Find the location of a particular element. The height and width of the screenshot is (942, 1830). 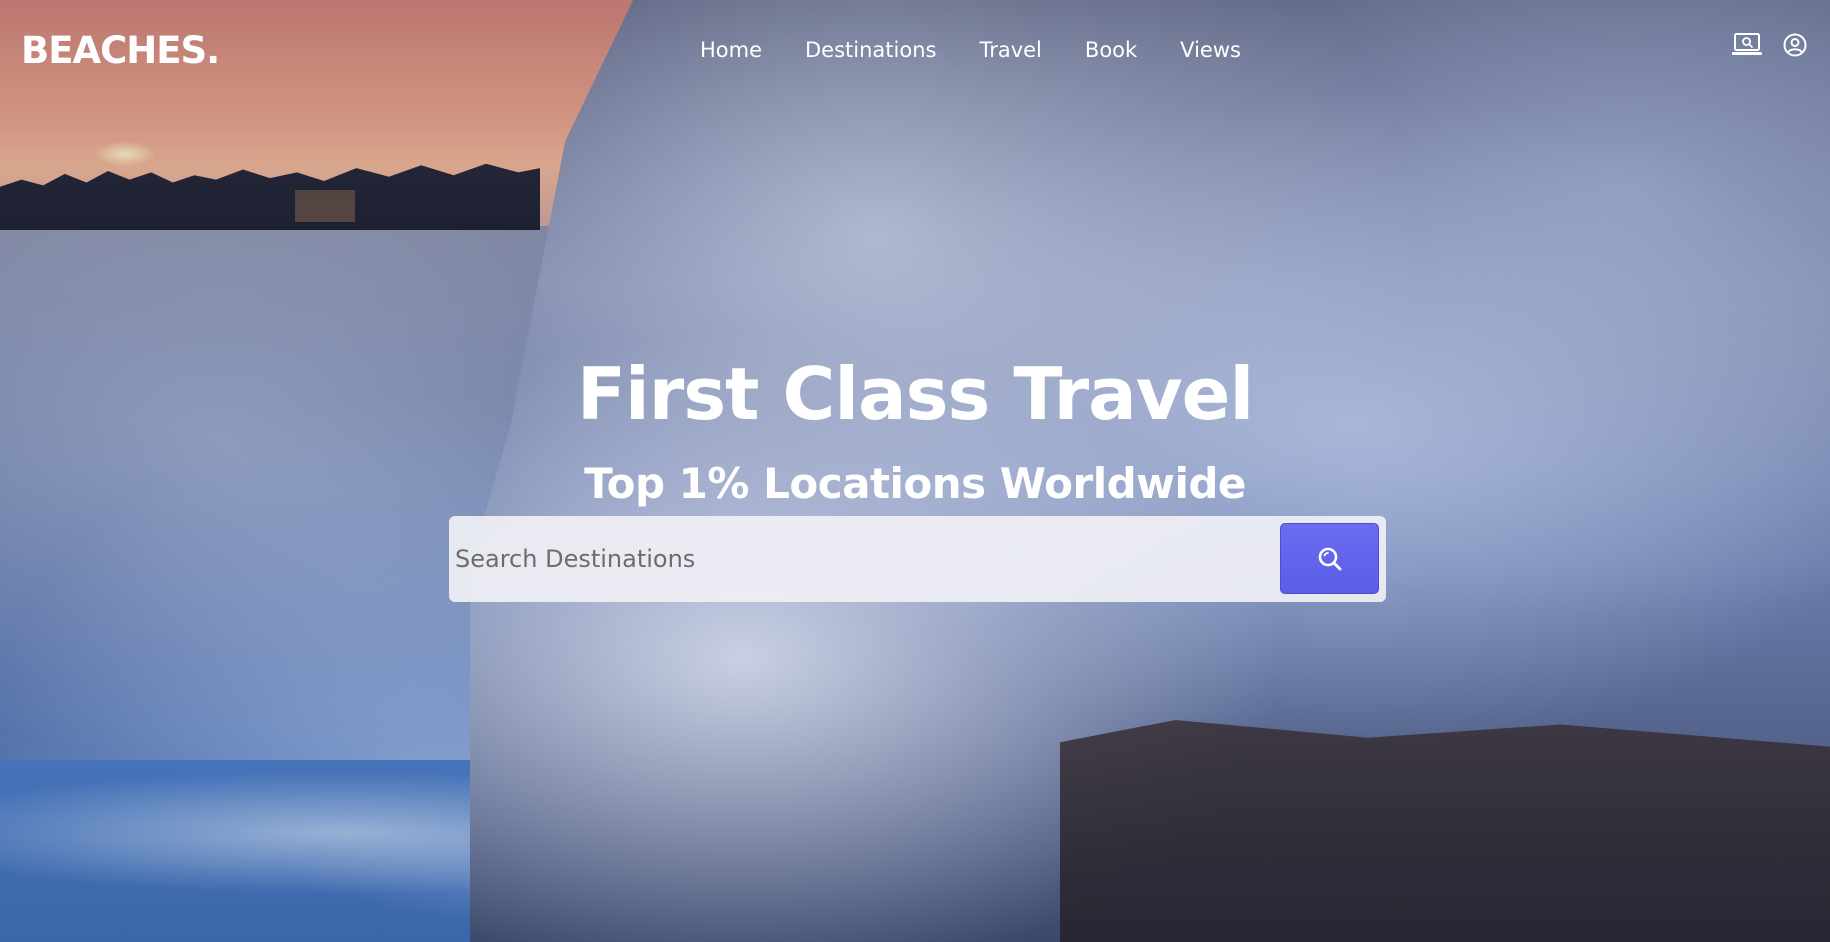

search-bar is located at coordinates (917, 559).